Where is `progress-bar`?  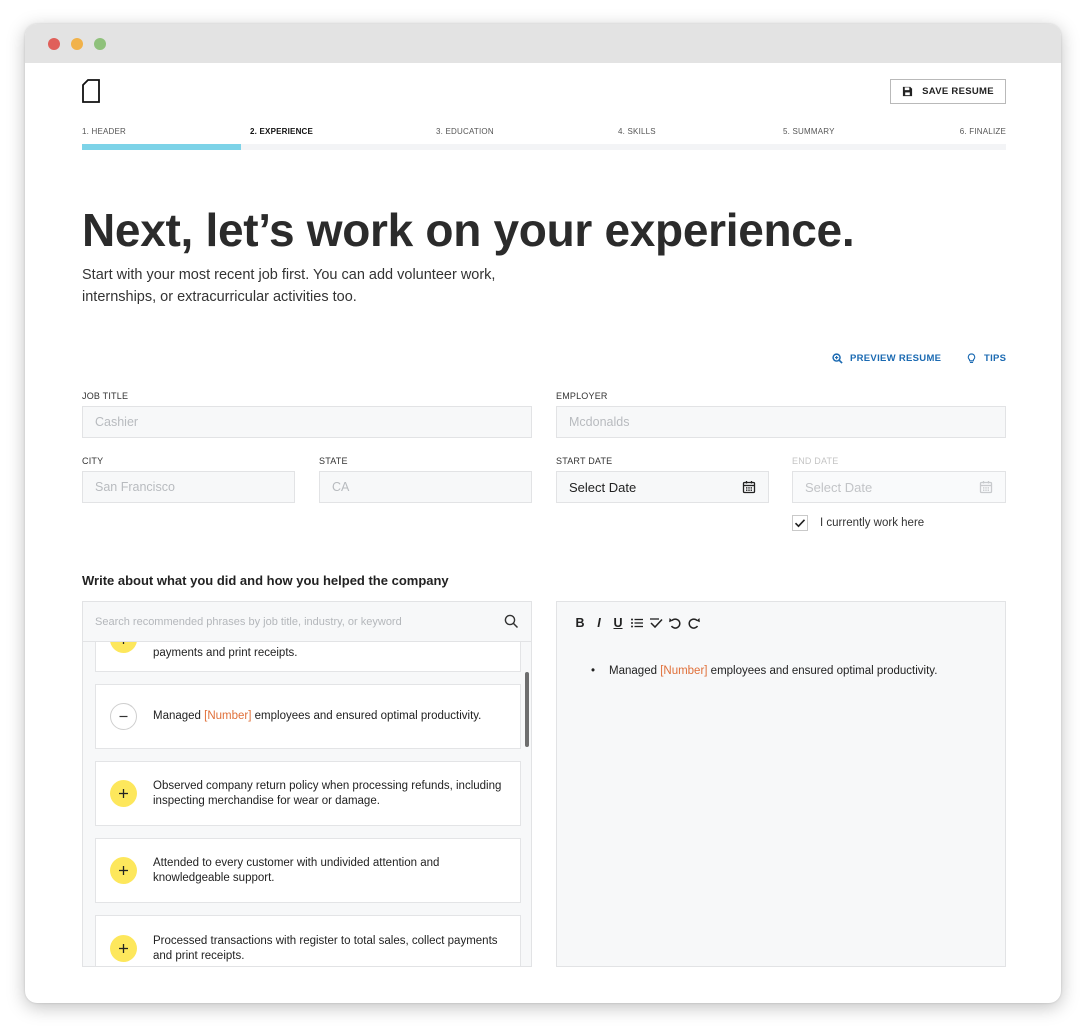 progress-bar is located at coordinates (544, 147).